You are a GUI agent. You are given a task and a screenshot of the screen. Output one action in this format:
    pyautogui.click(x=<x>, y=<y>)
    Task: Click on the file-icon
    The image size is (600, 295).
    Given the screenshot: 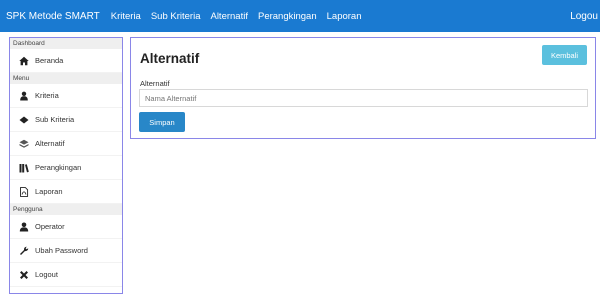 What is the action you would take?
    pyautogui.click(x=24, y=191)
    